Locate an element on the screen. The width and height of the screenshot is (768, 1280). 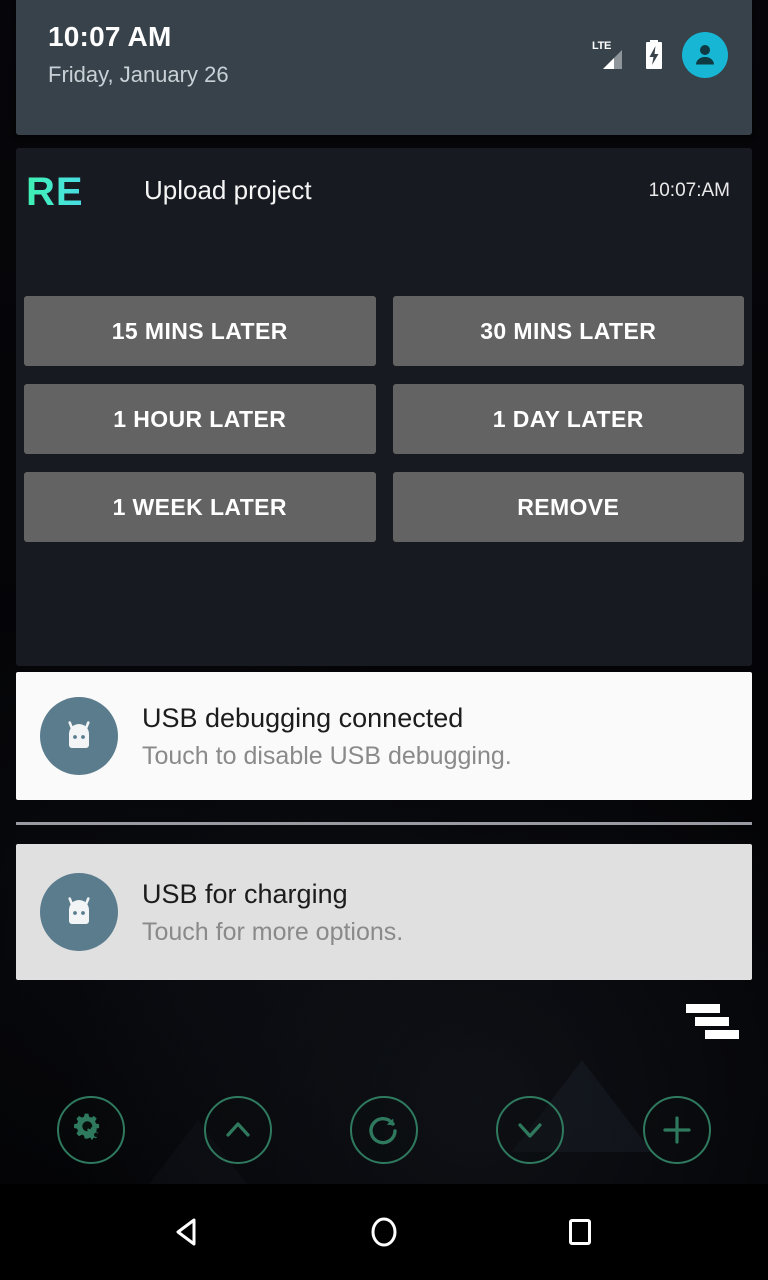
nav-back is located at coordinates (188, 1232).